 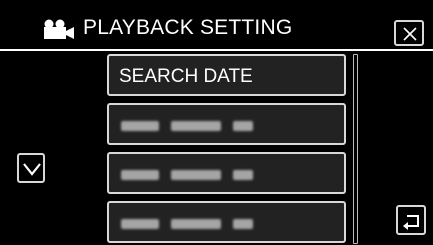 What do you see at coordinates (216, 50) in the screenshot?
I see `header-divider` at bounding box center [216, 50].